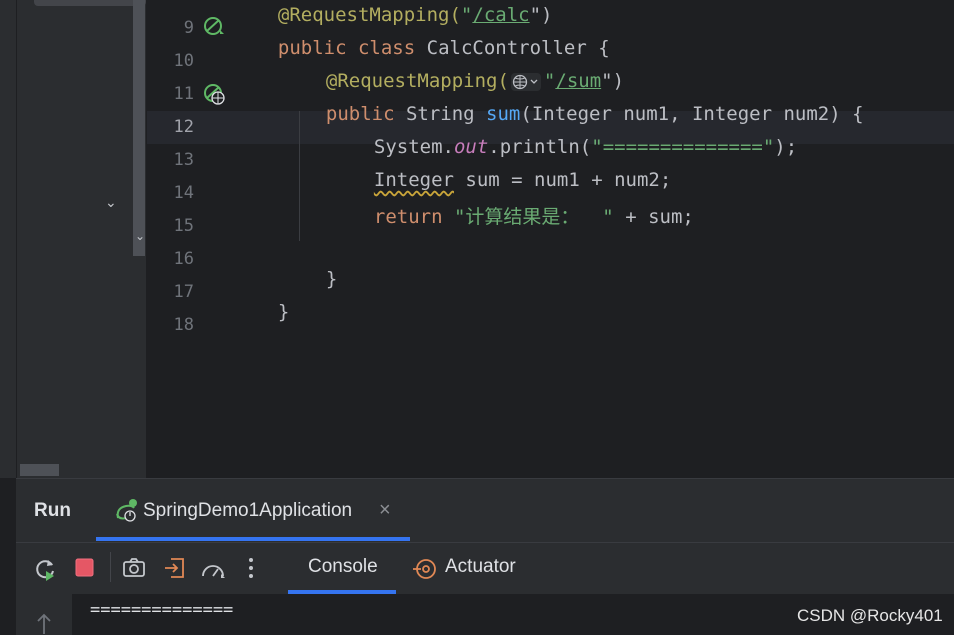 The height and width of the screenshot is (635, 954). Describe the element at coordinates (299, 176) in the screenshot. I see `indent-guide` at that location.